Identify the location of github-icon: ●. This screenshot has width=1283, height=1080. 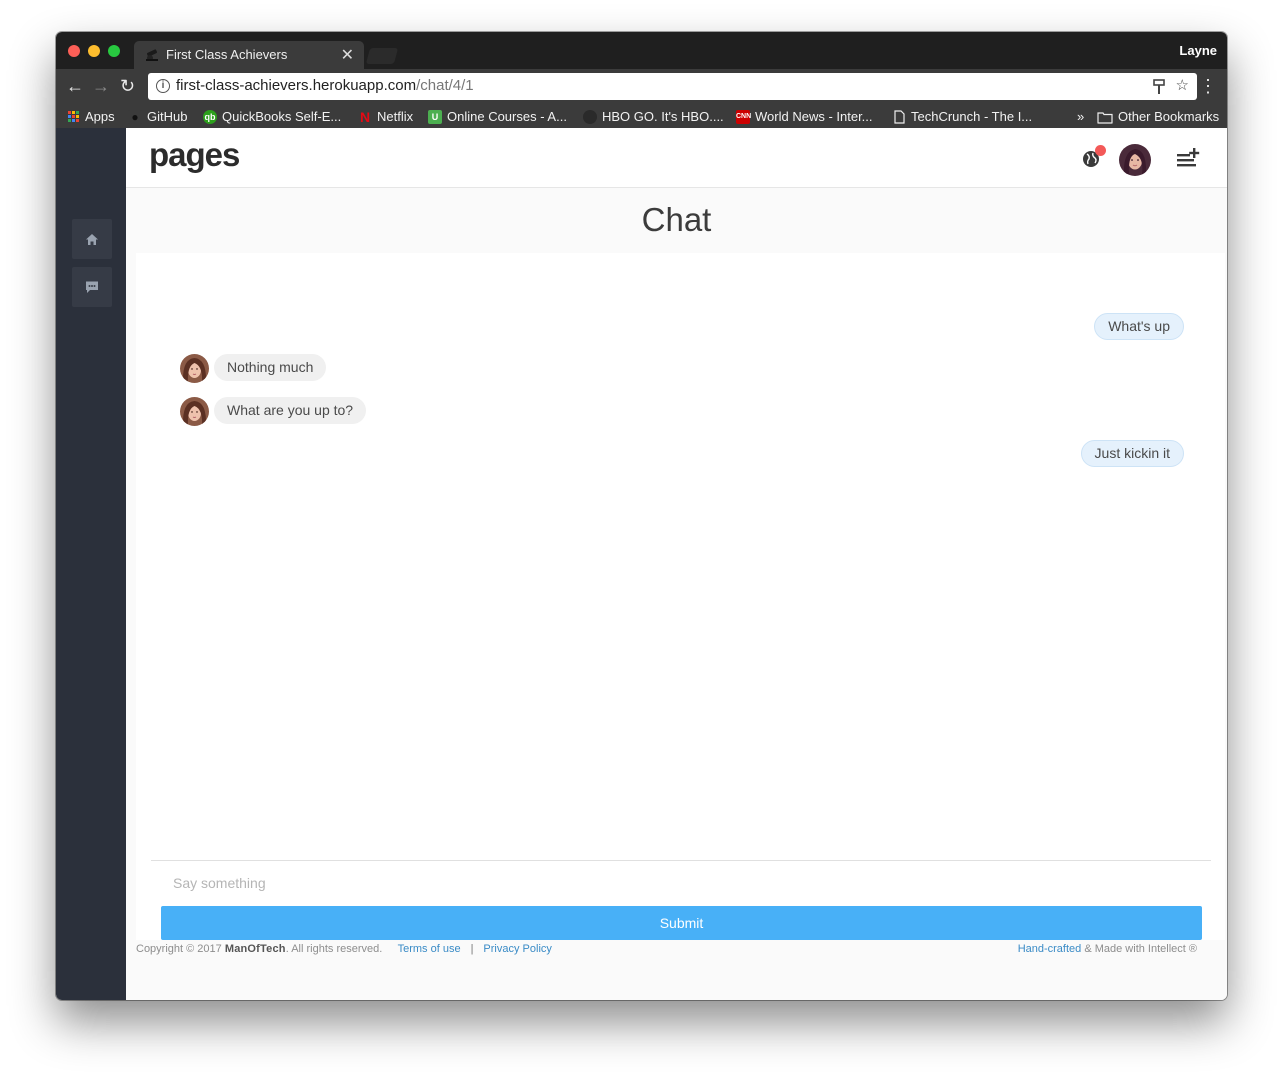
(135, 116).